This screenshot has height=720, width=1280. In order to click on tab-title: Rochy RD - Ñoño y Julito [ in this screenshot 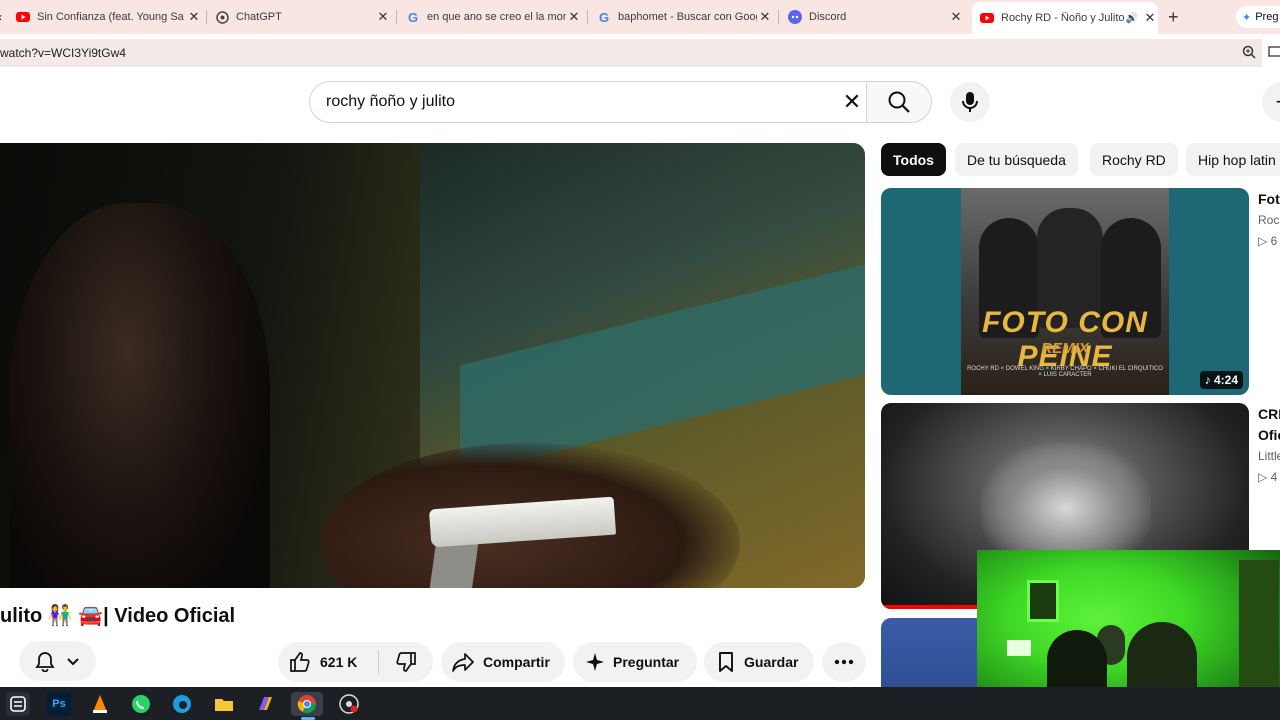, I will do `click(1063, 18)`.